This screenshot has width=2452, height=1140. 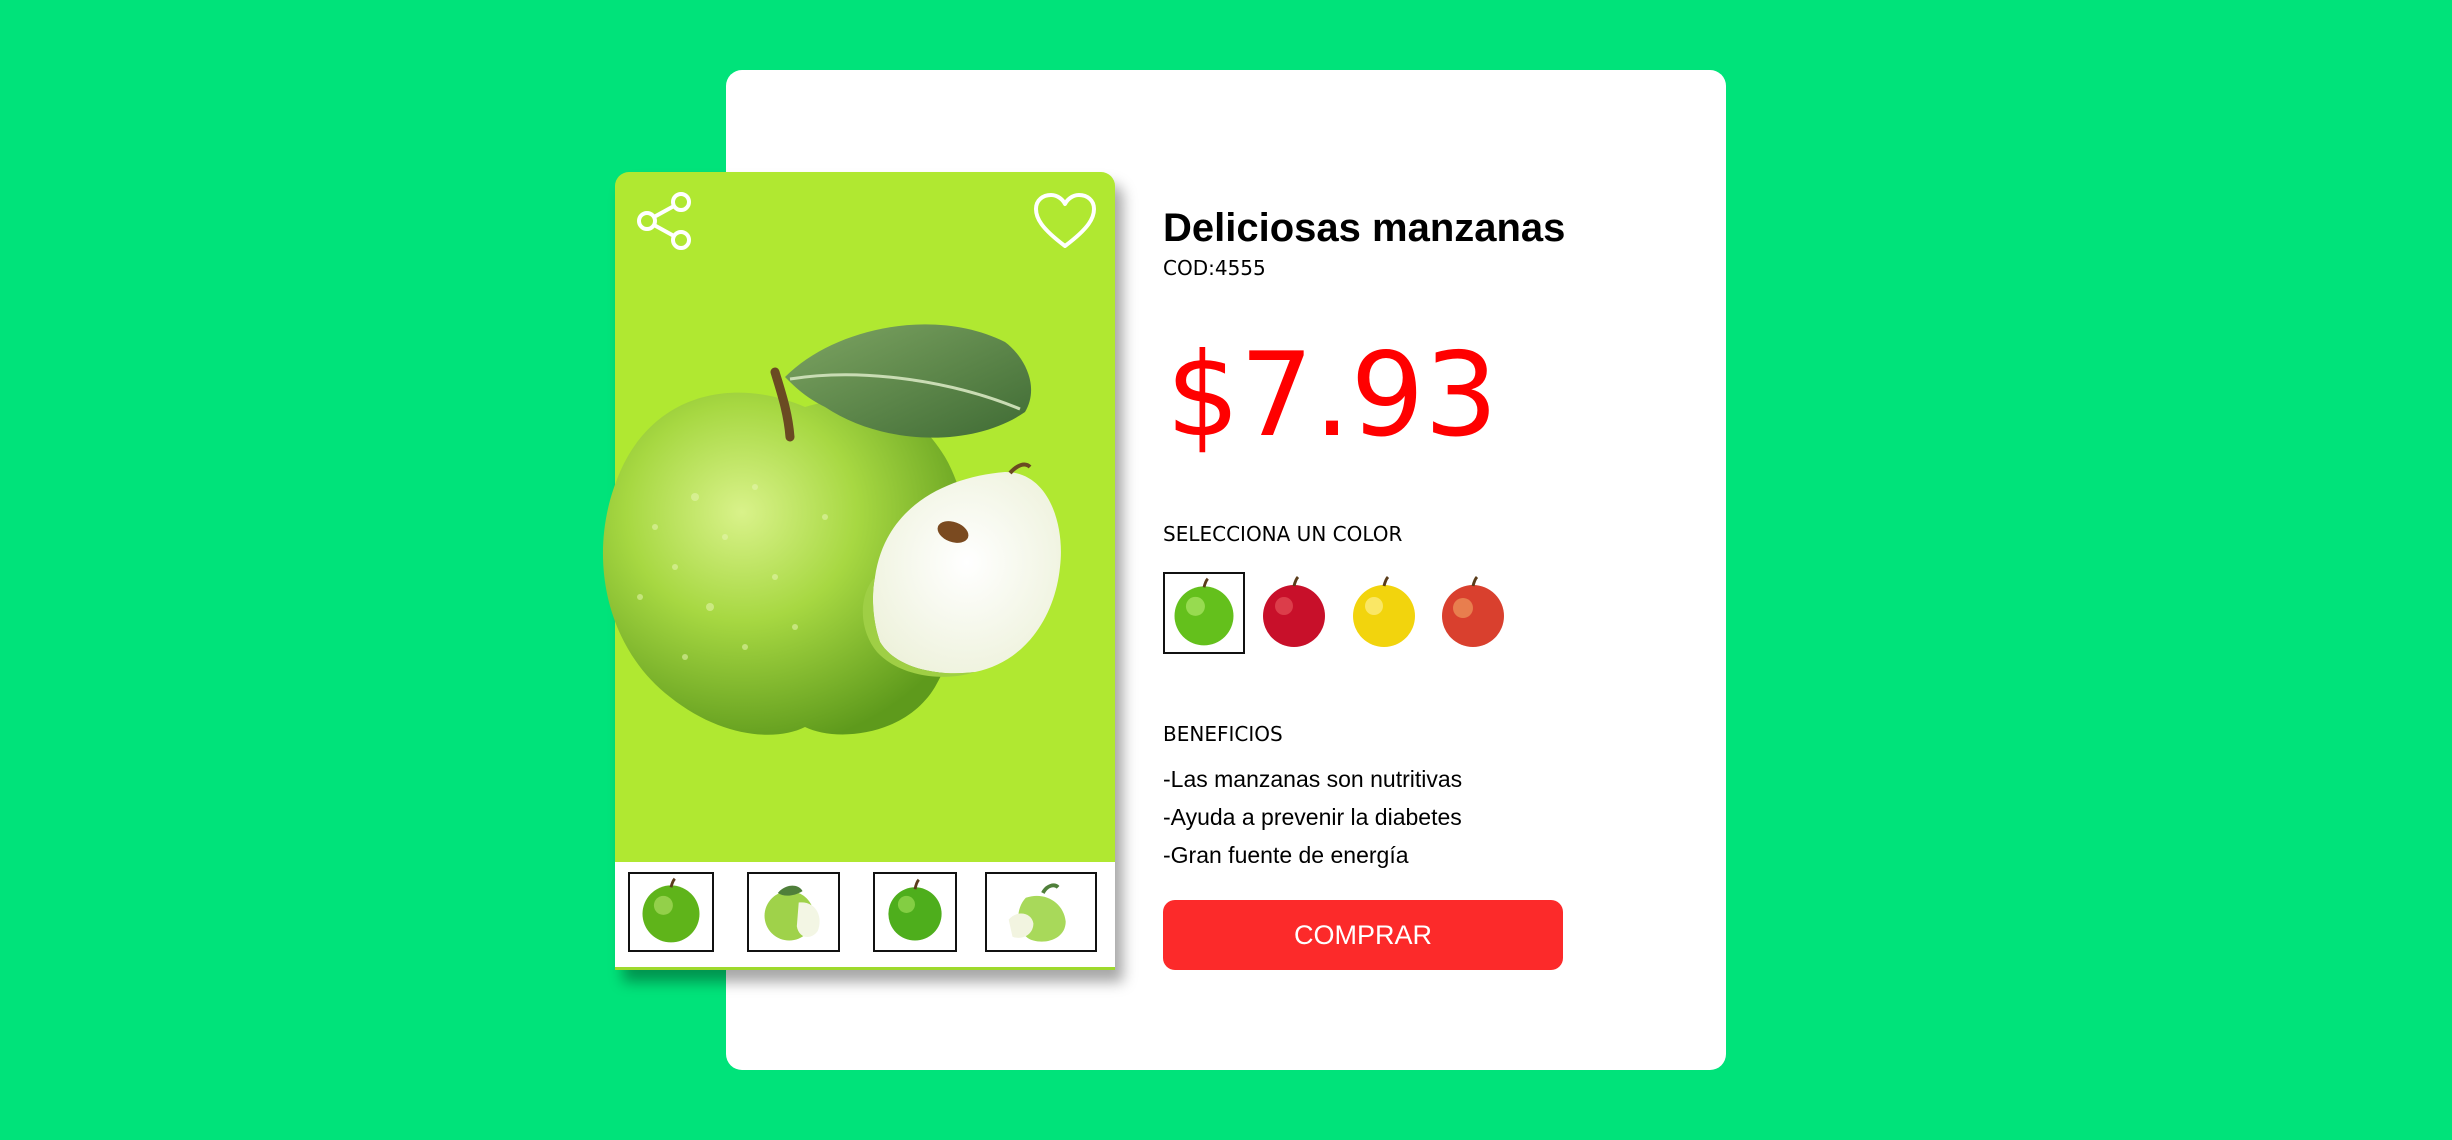 What do you see at coordinates (1313, 779) in the screenshot?
I see `benefit-item: -Las manzanas son nutritivas` at bounding box center [1313, 779].